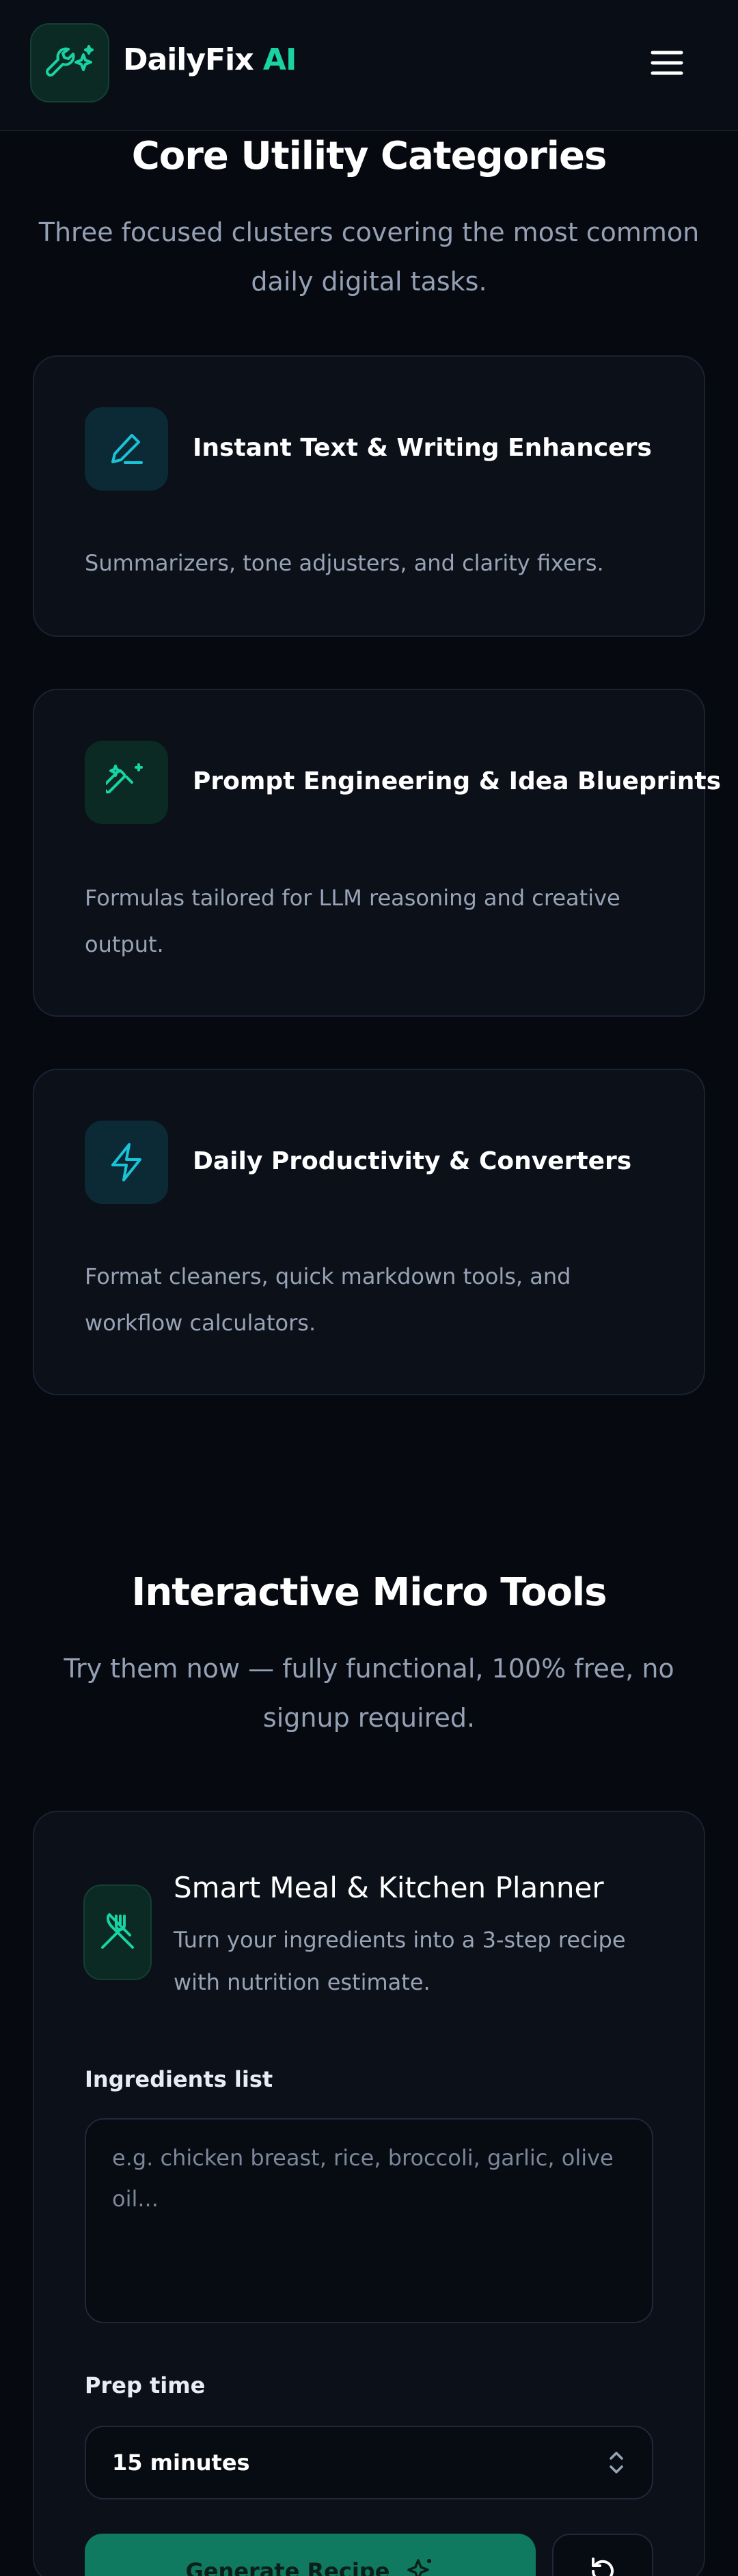  I want to click on category-title: Daily Productivity & Converters, so click(412, 1161).